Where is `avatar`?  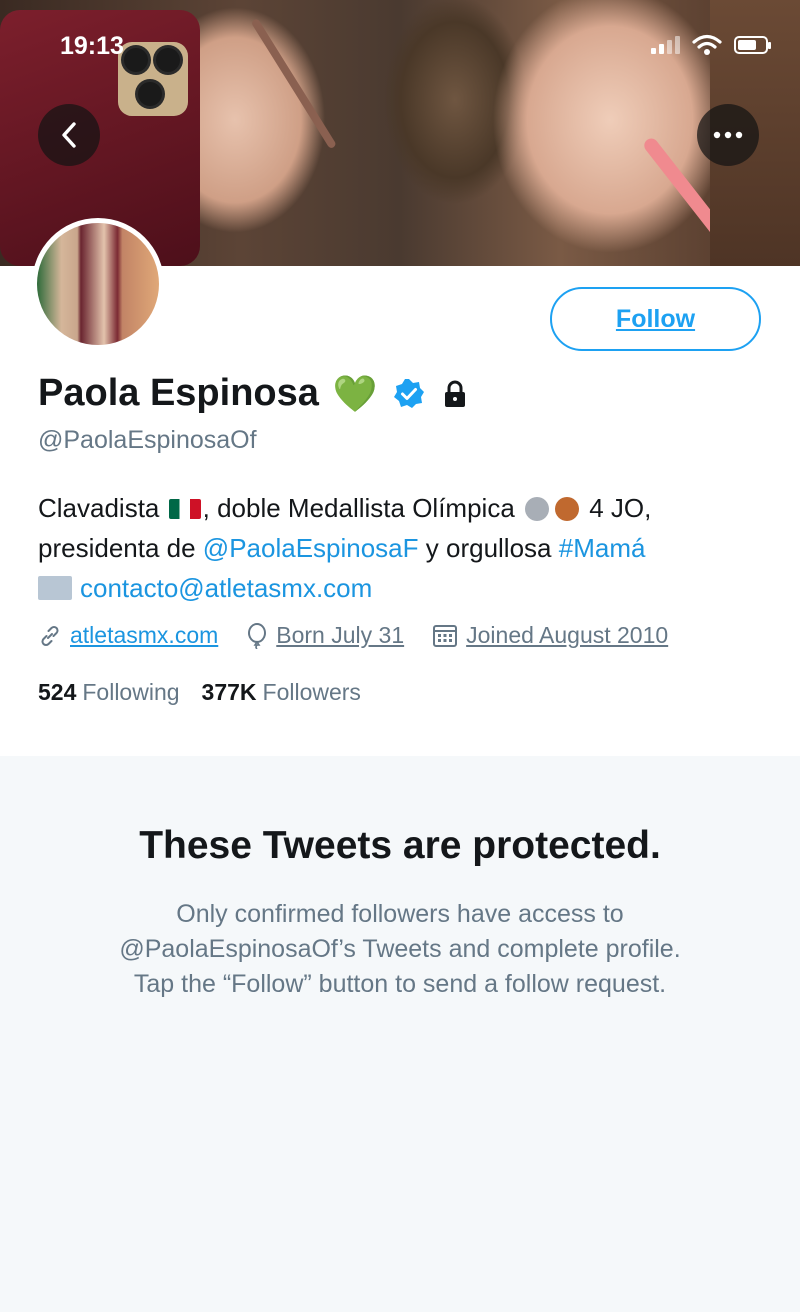 avatar is located at coordinates (98, 284).